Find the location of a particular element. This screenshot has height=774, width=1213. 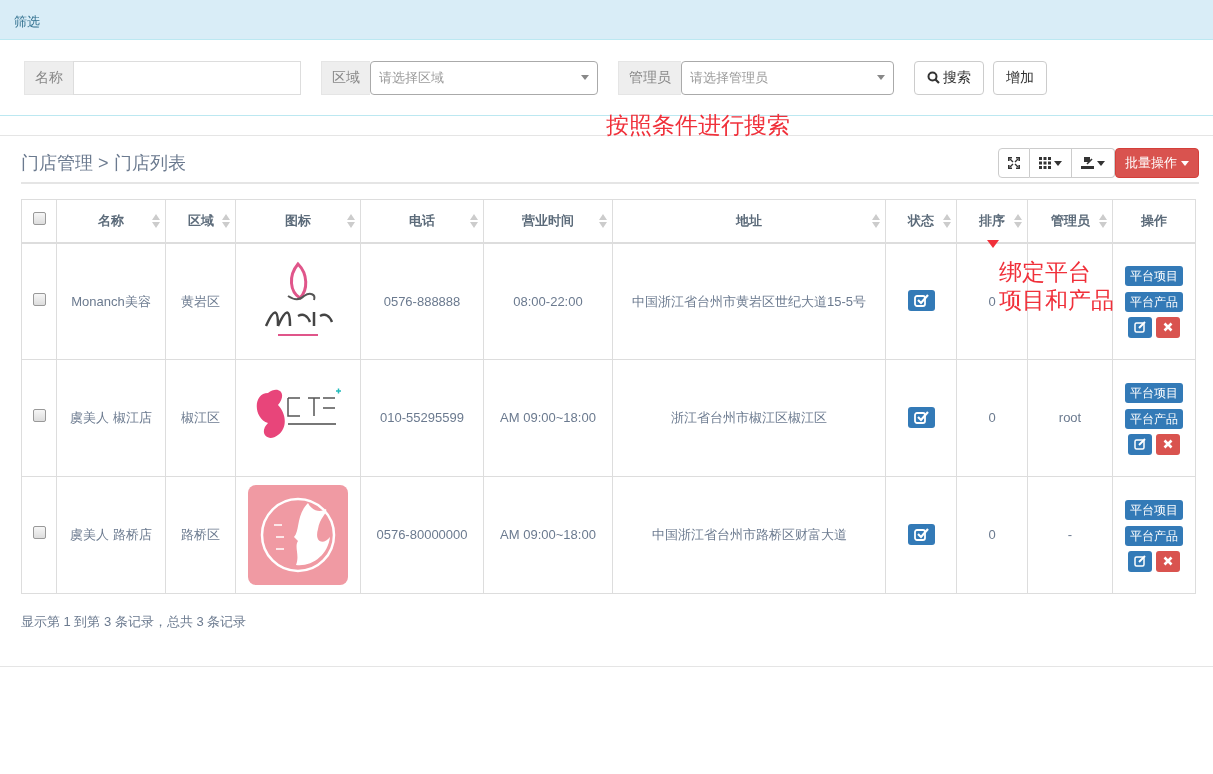

column-header: 地址 is located at coordinates (749, 220).